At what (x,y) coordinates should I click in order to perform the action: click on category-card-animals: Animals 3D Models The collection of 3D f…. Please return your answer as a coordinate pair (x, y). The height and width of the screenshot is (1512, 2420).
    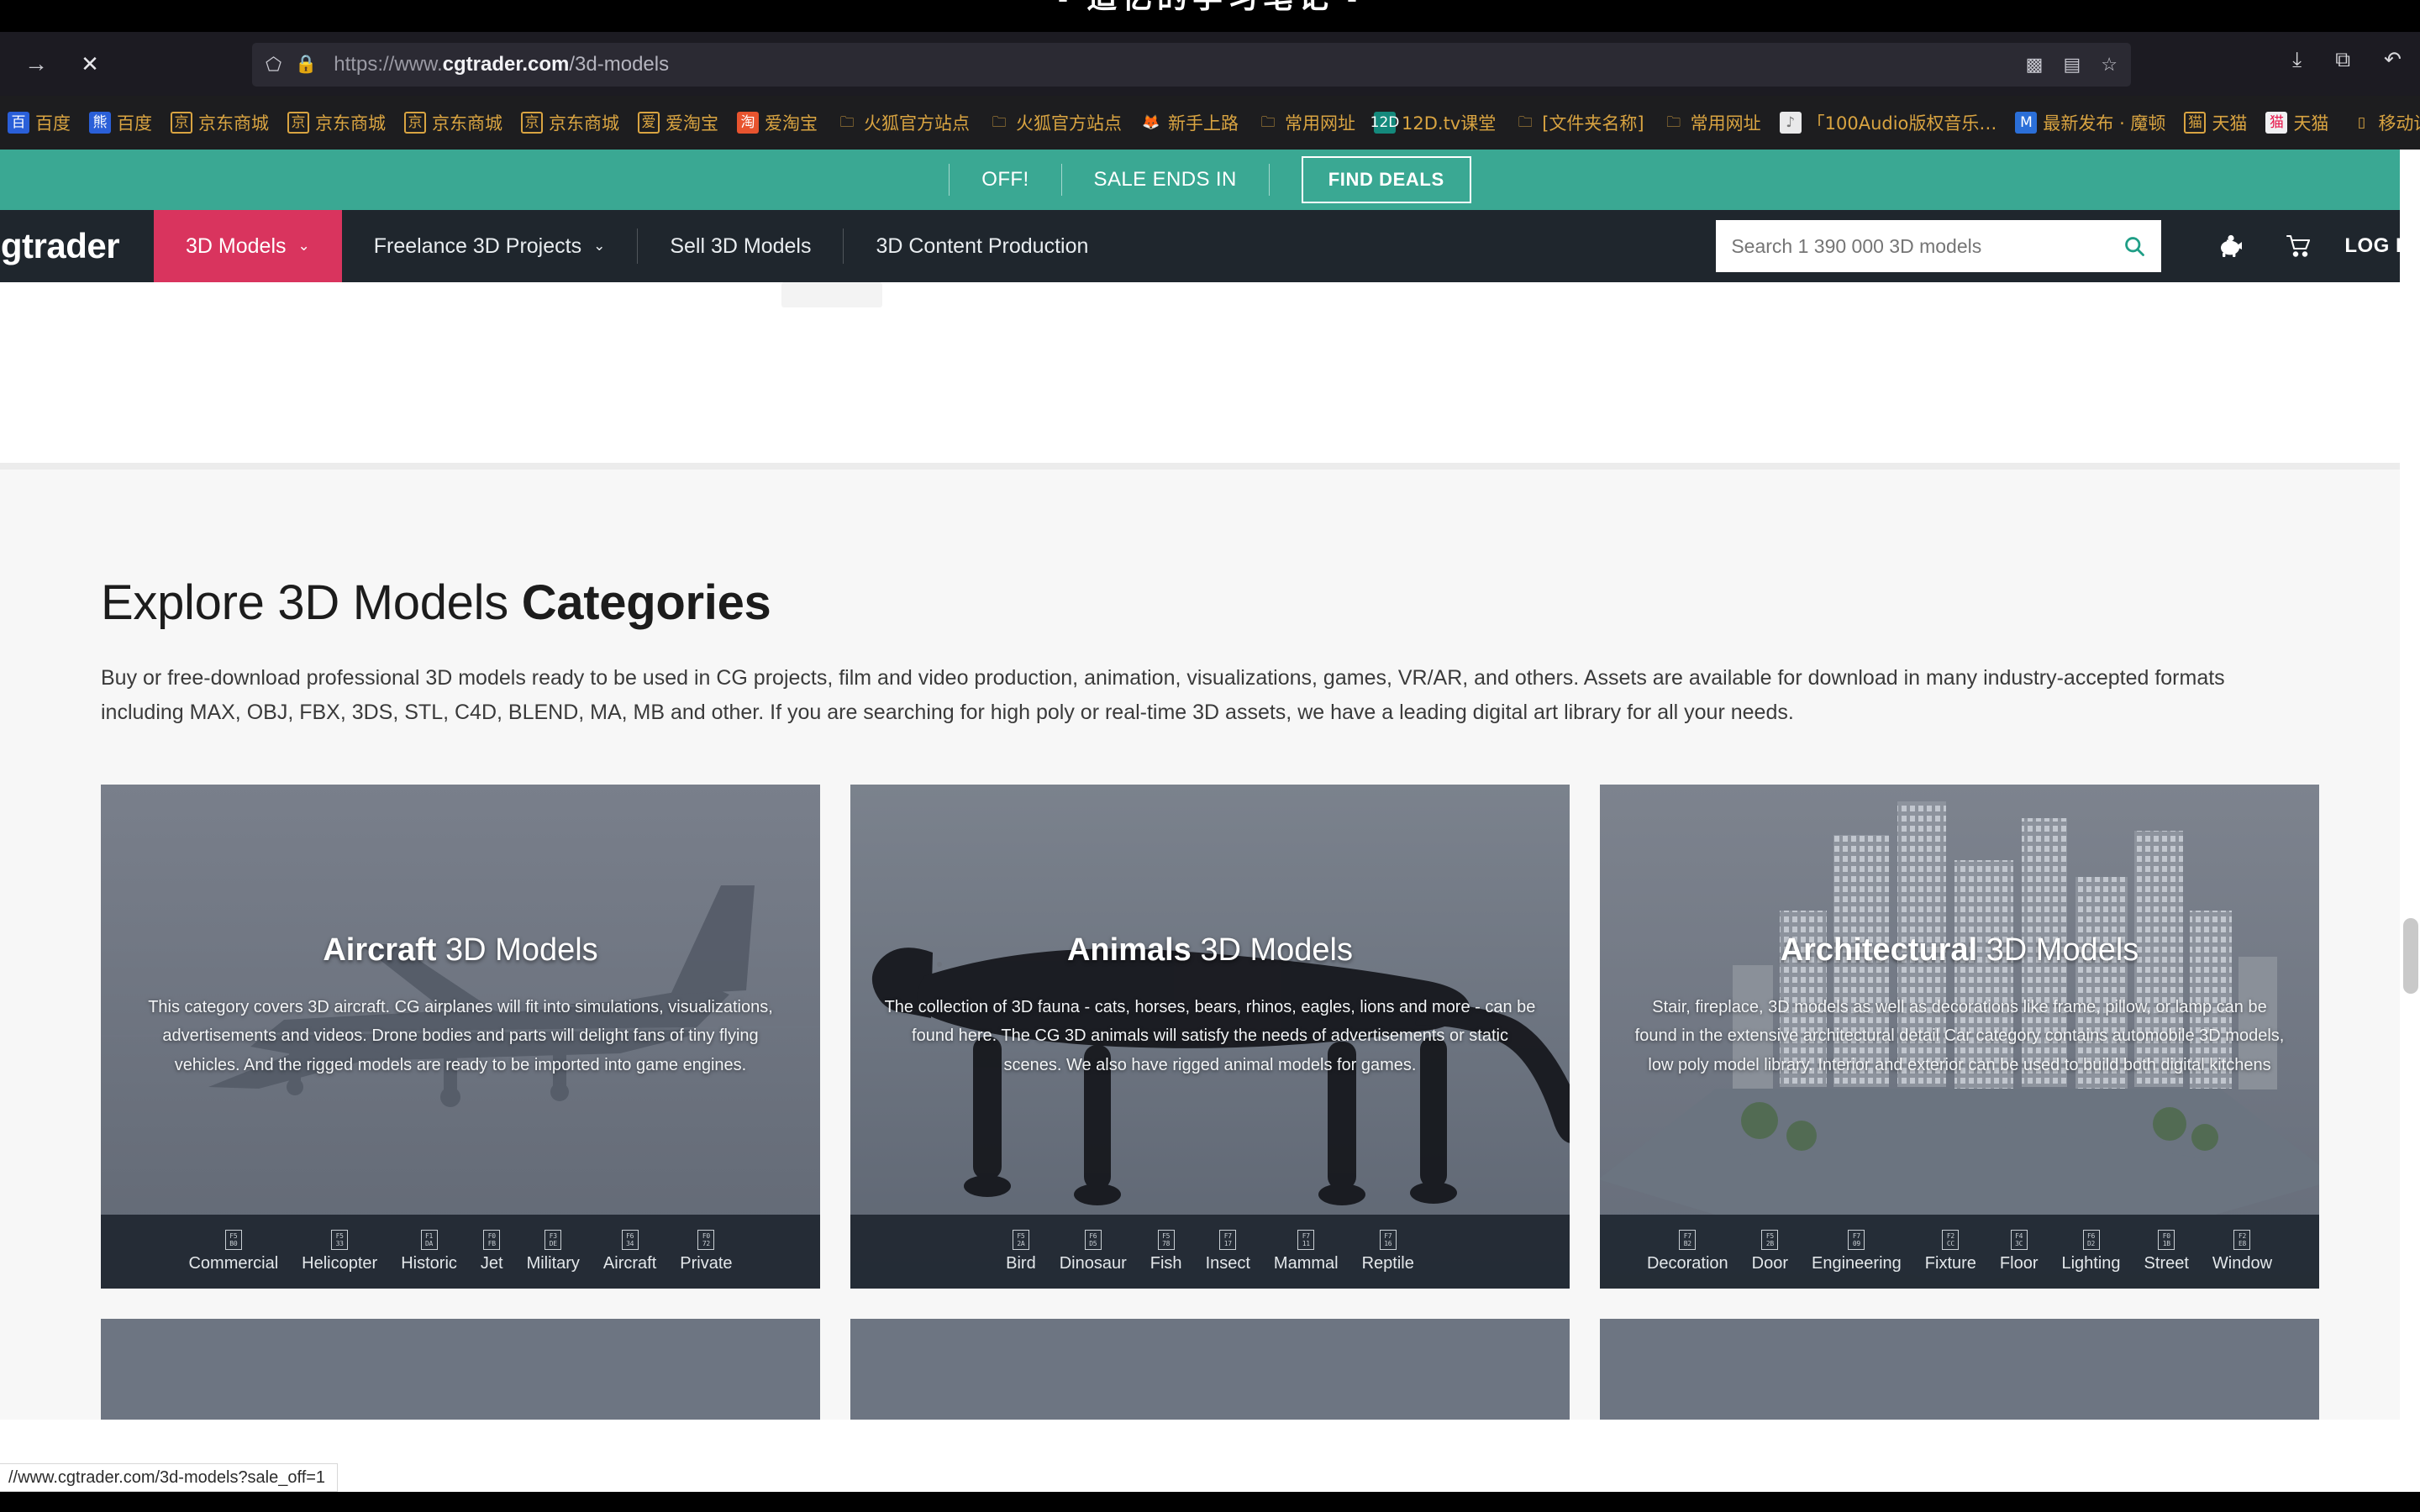
    Looking at the image, I should click on (1210, 1037).